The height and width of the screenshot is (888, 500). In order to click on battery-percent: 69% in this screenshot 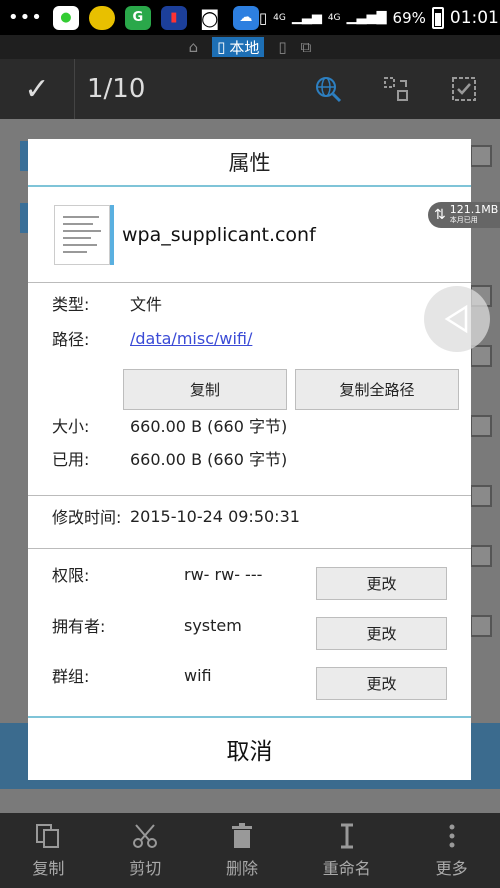, I will do `click(409, 17)`.